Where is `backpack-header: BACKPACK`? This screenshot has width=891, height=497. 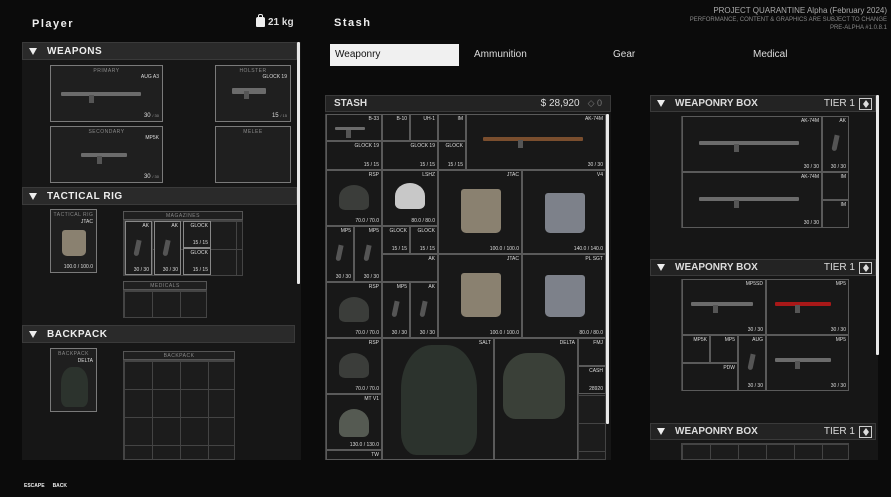
backpack-header: BACKPACK is located at coordinates (158, 334).